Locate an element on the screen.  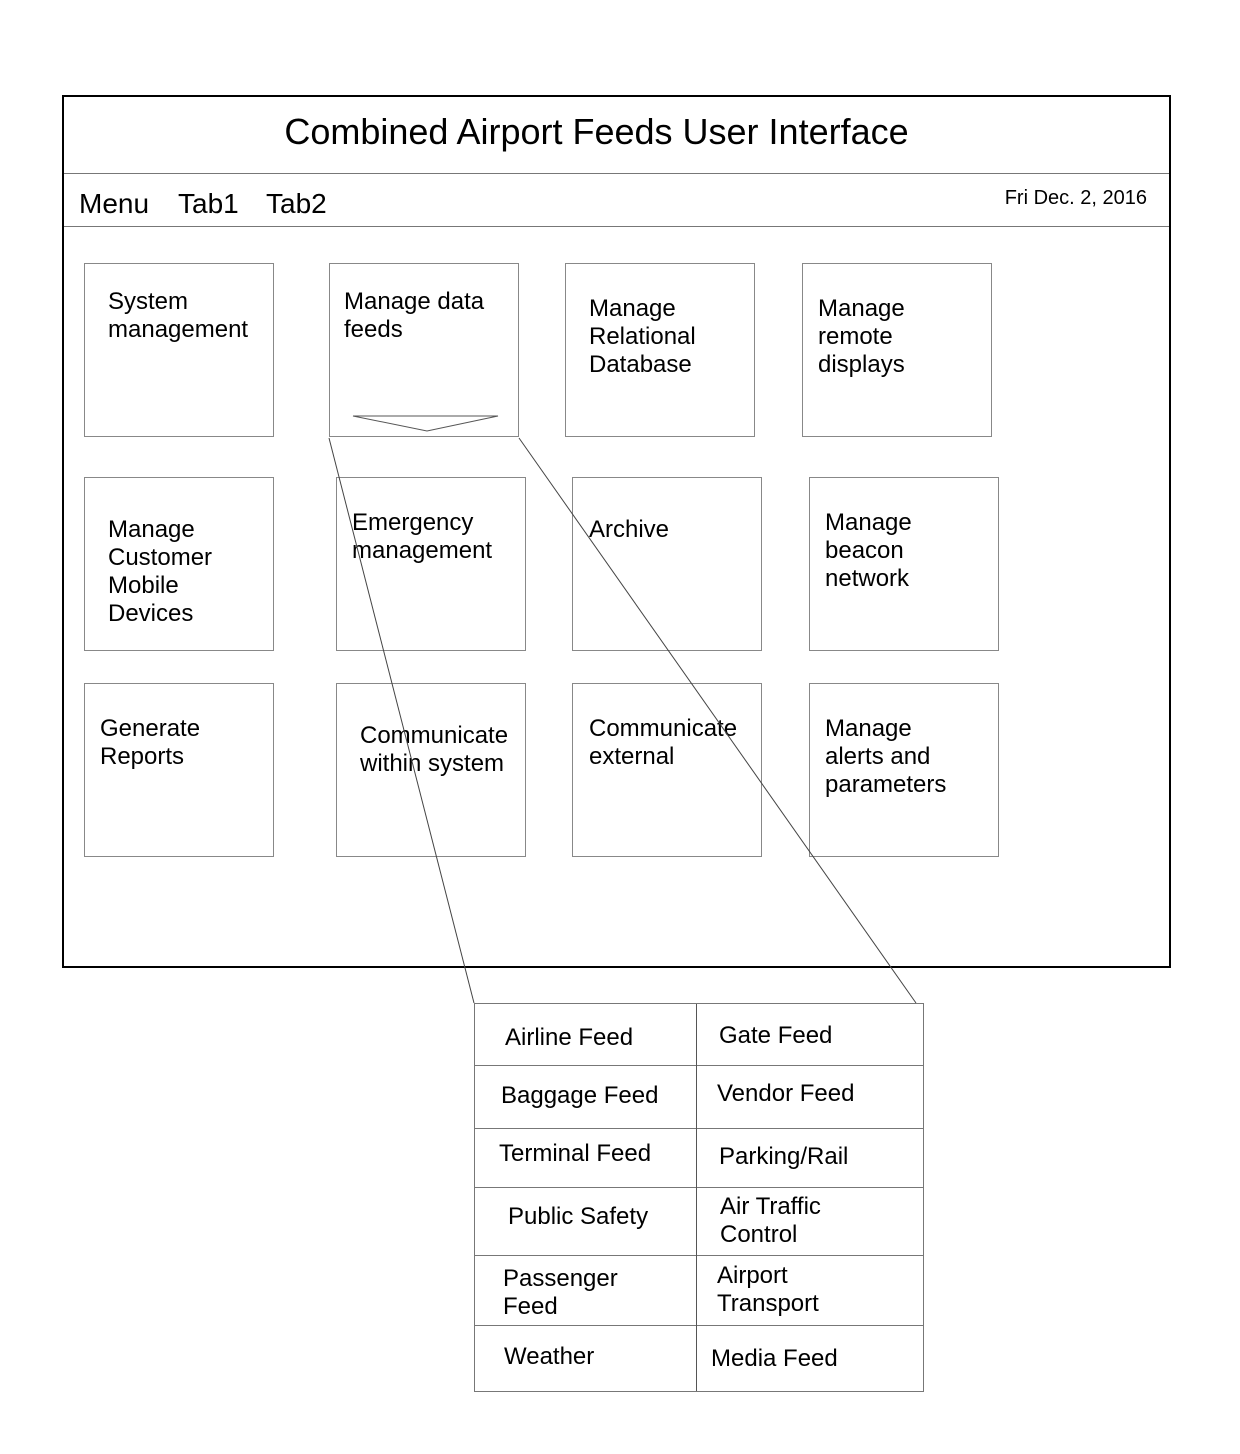
nav-bar: Menu Tab1 Tab2 Fri Dec. 2, 2016 is located at coordinates (616, 200).